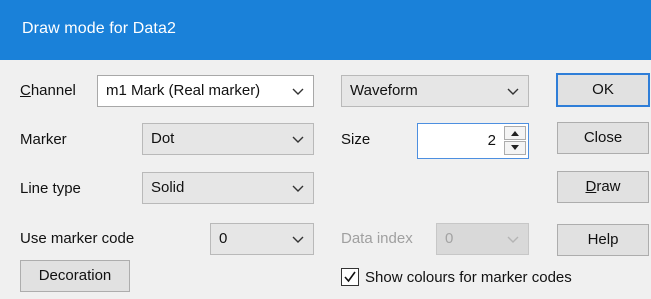  I want to click on use-marker-code-label: Use marker code, so click(77, 238).